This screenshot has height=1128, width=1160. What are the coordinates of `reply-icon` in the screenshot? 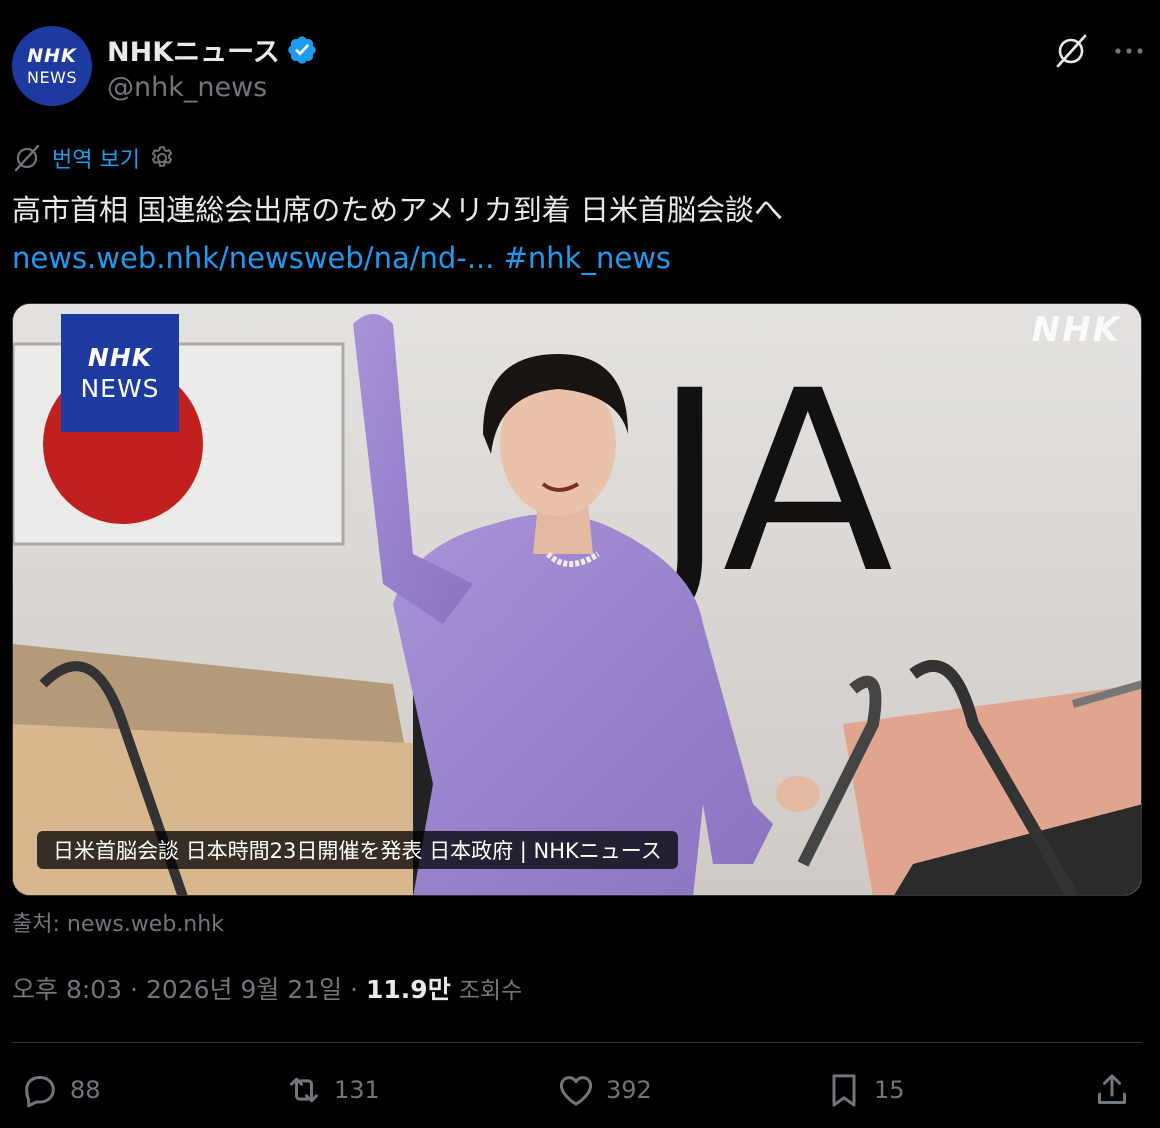 It's located at (40, 1092).